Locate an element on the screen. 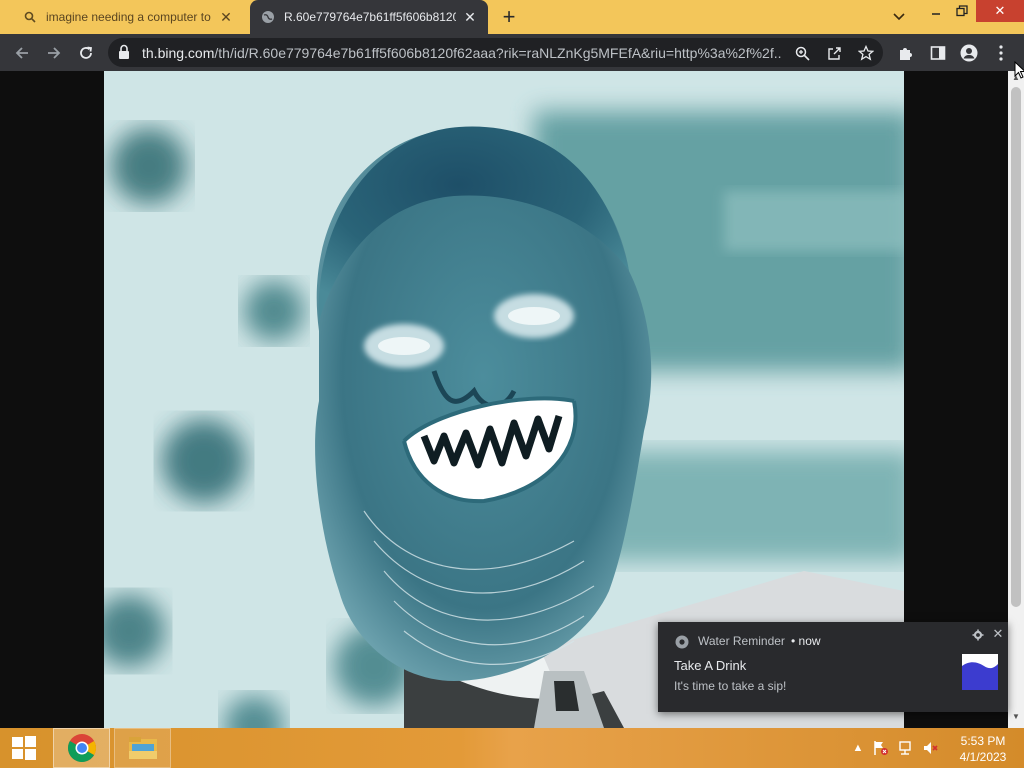  profile-avatar-icon is located at coordinates (969, 53).